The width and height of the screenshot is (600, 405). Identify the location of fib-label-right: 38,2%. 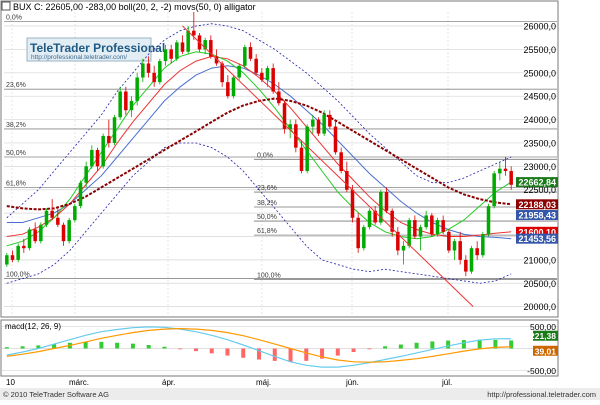
(267, 203).